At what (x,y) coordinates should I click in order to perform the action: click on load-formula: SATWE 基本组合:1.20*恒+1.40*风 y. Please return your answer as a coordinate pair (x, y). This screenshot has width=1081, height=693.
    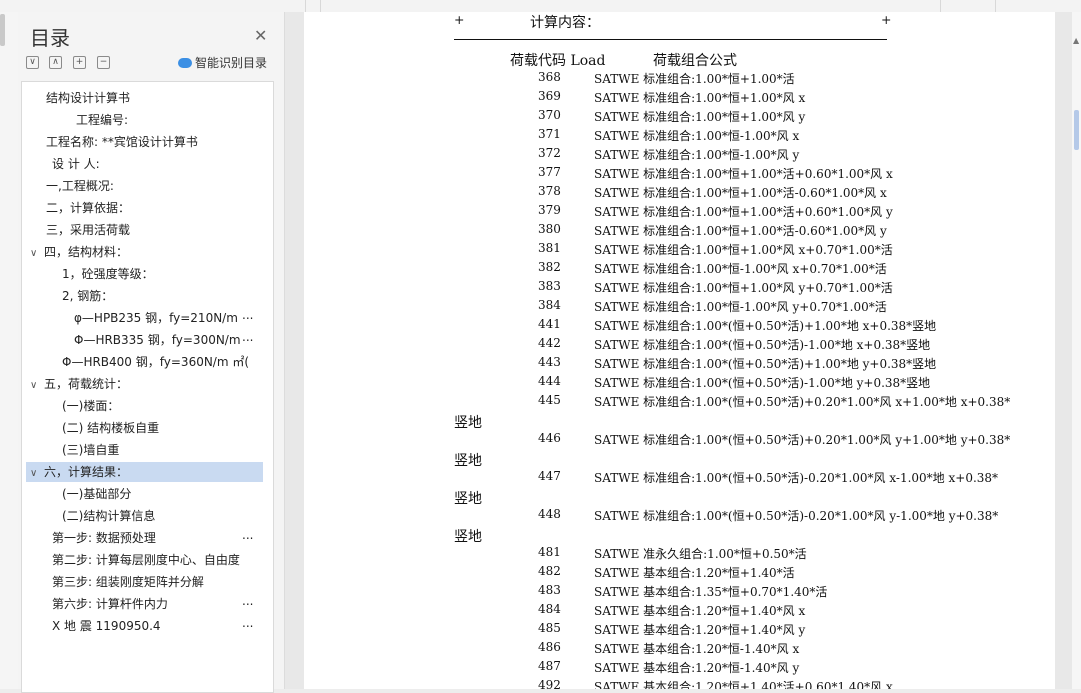
    Looking at the image, I should click on (700, 630).